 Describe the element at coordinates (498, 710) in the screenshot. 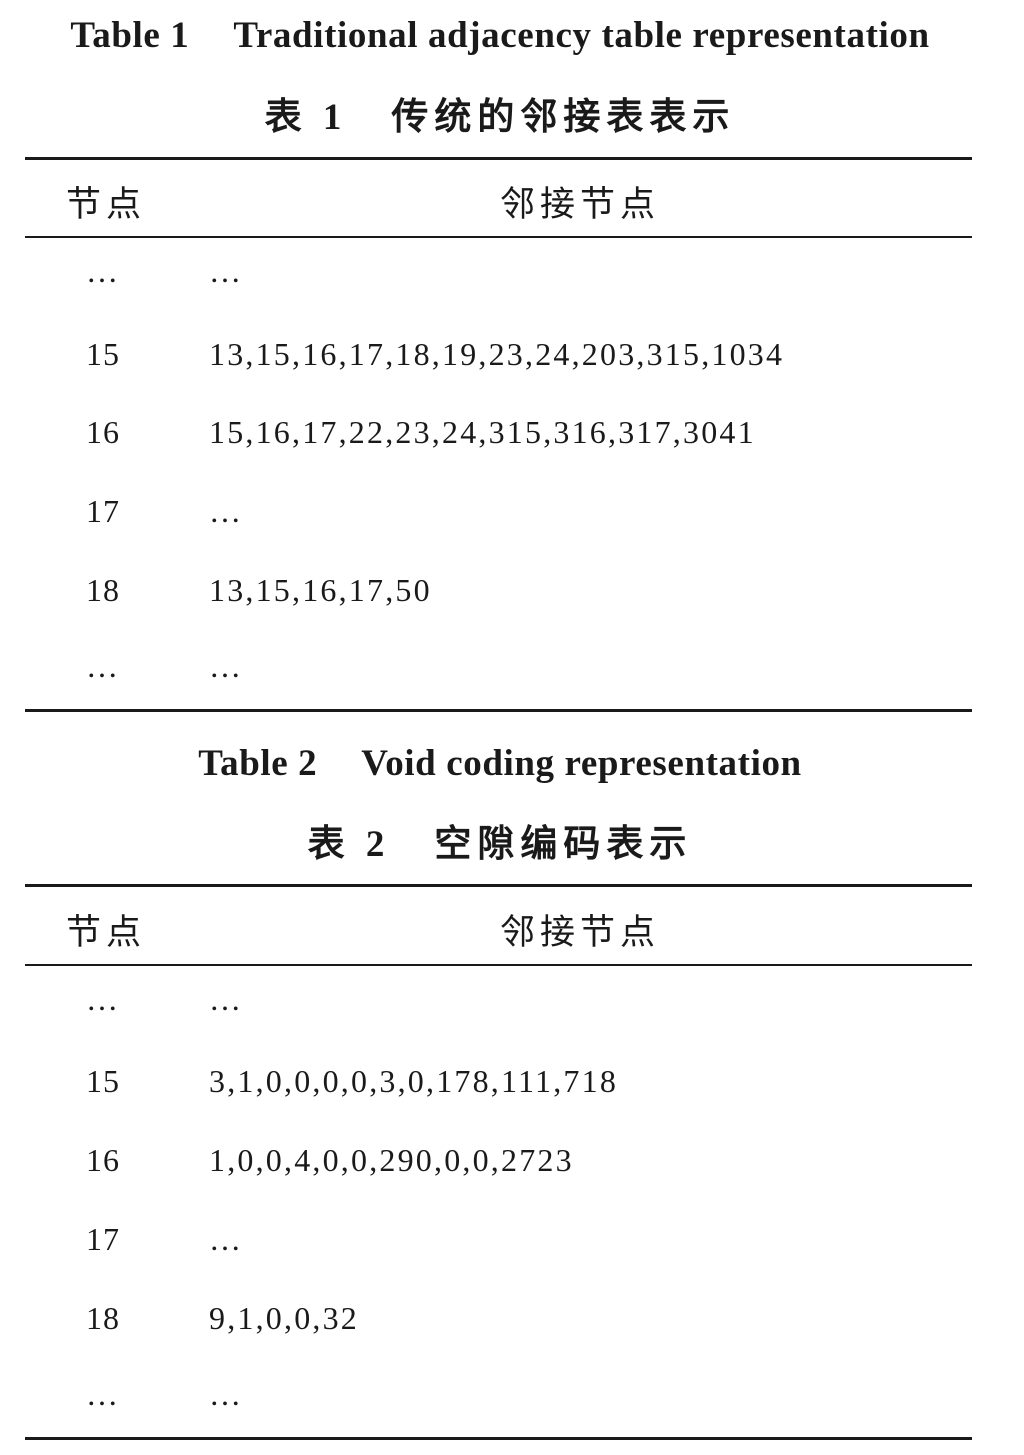

I see `table-1-bottom-rule` at that location.